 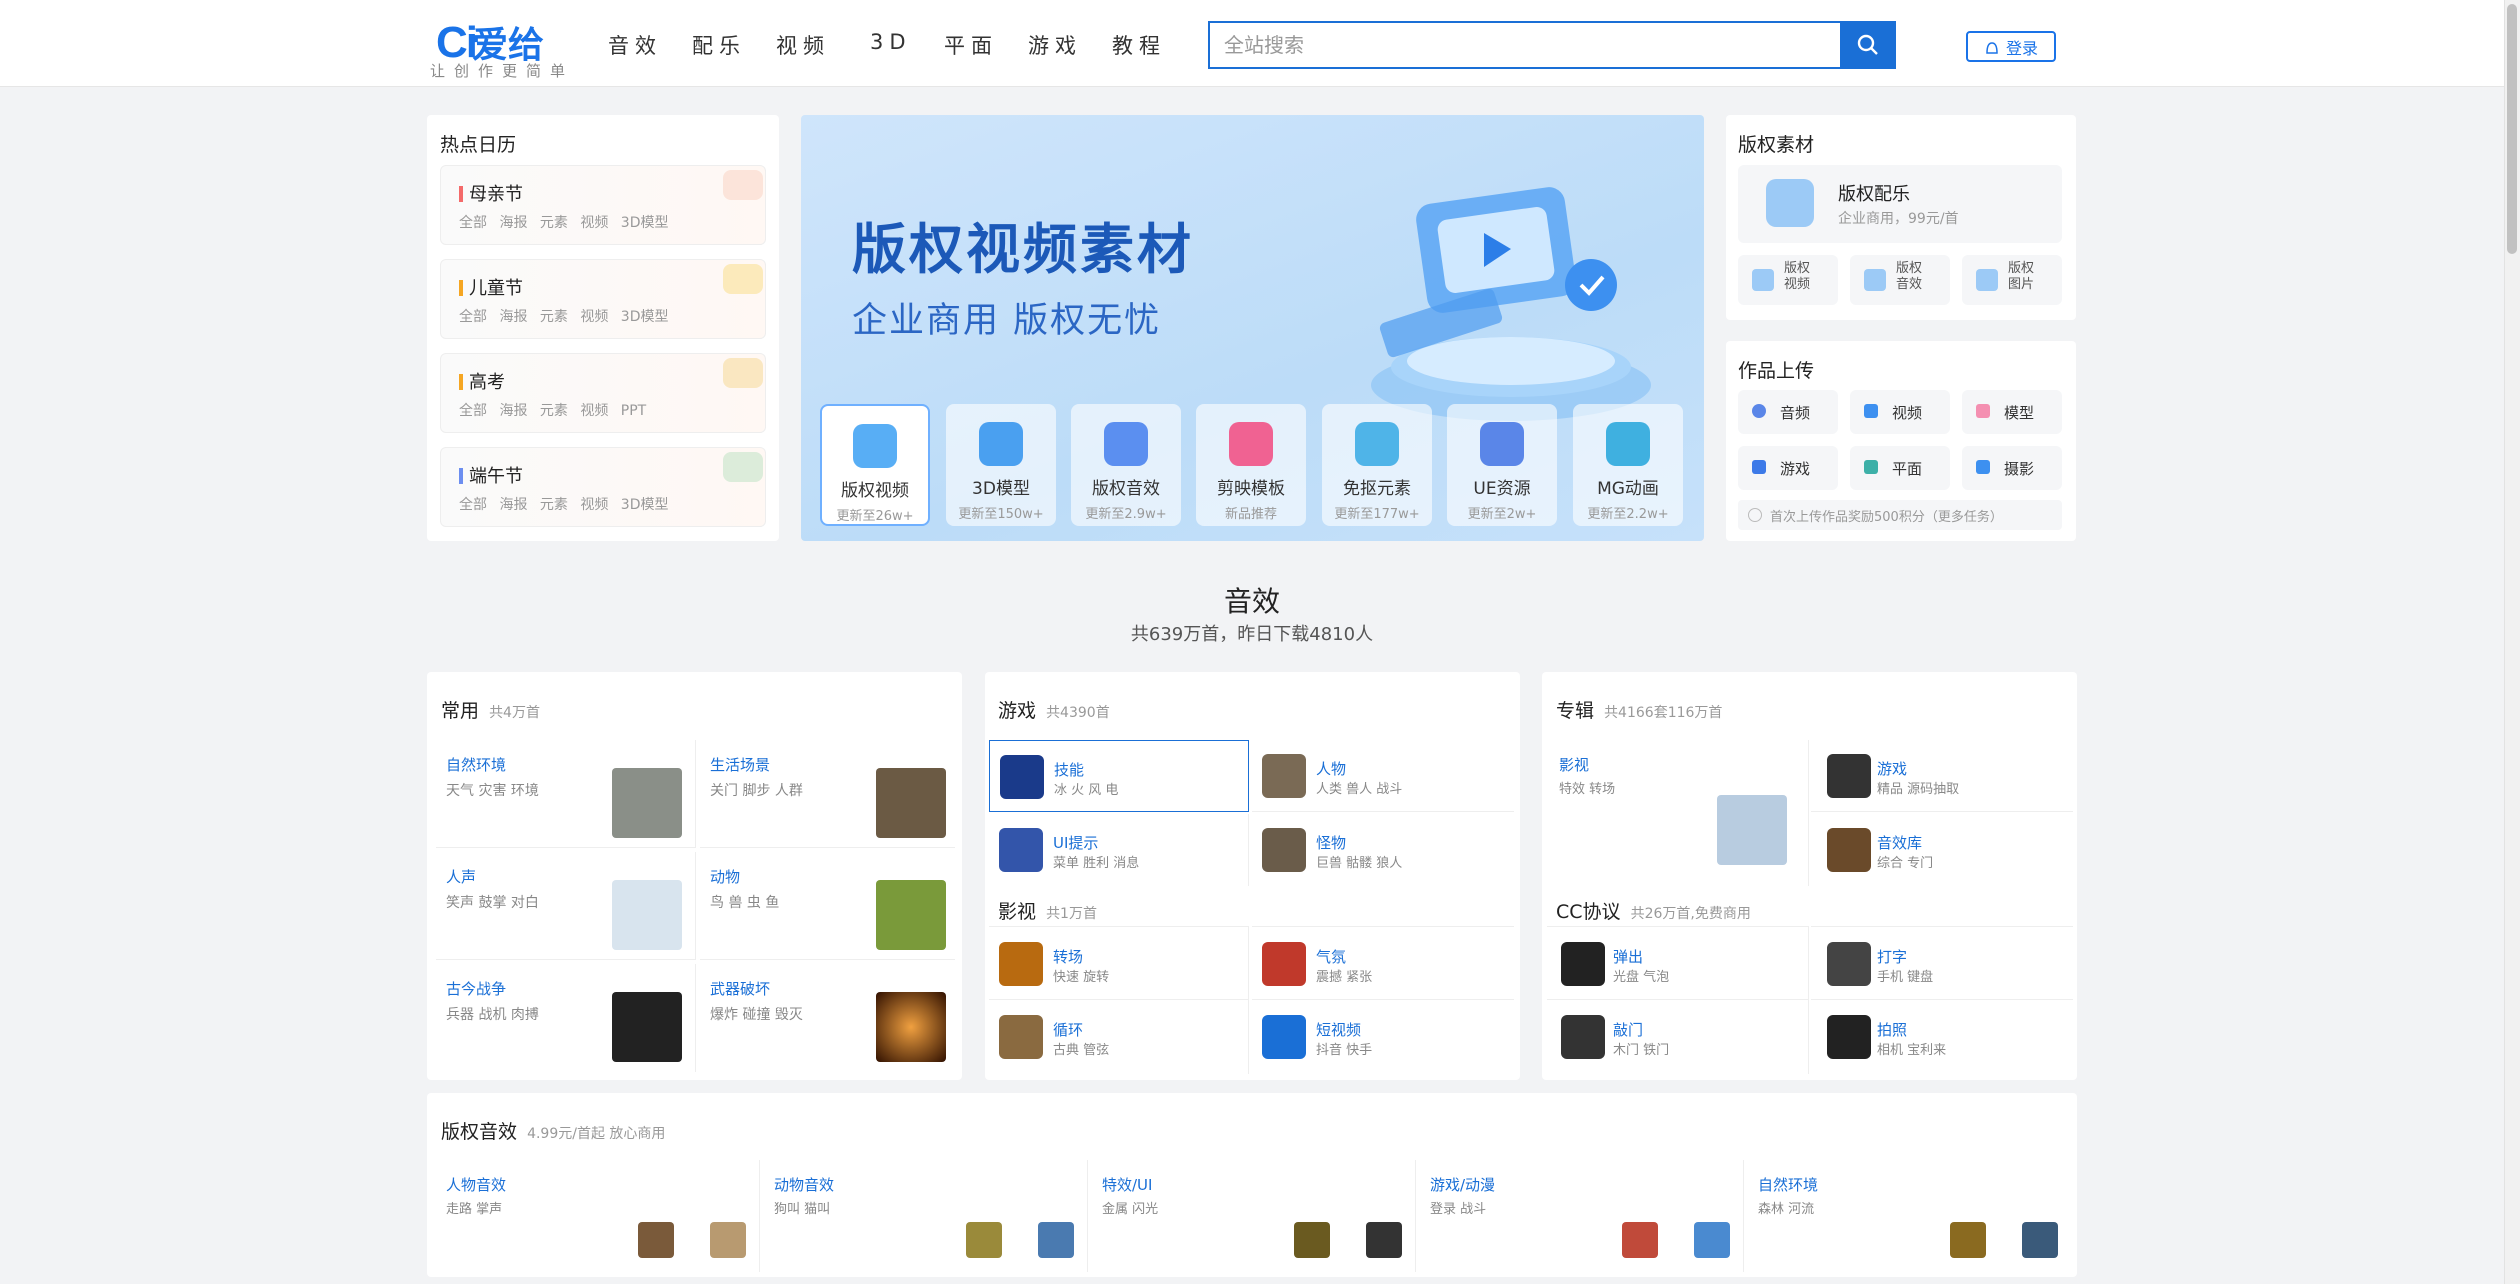 What do you see at coordinates (1892, 1029) in the screenshot?
I see `cell-title: 拍照` at bounding box center [1892, 1029].